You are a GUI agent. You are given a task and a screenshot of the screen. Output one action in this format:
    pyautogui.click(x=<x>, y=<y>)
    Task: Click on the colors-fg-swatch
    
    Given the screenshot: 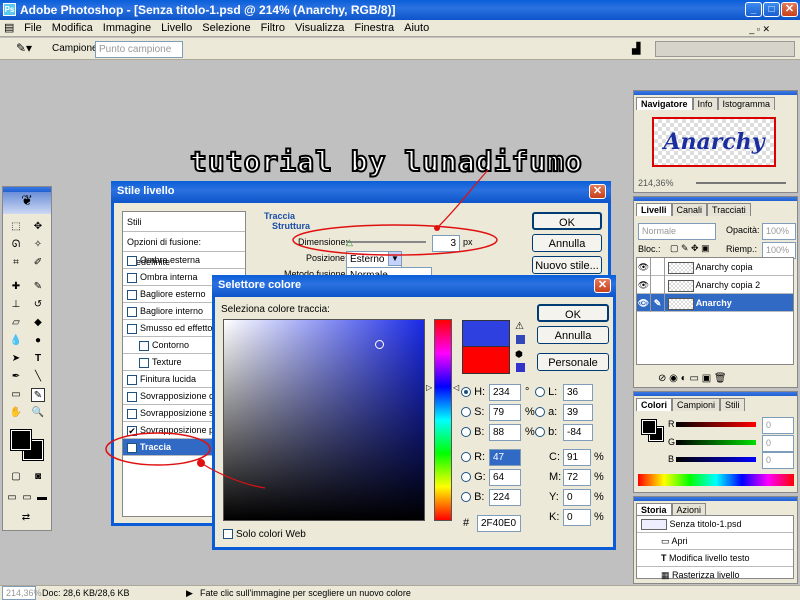 What is the action you would take?
    pyautogui.click(x=649, y=427)
    